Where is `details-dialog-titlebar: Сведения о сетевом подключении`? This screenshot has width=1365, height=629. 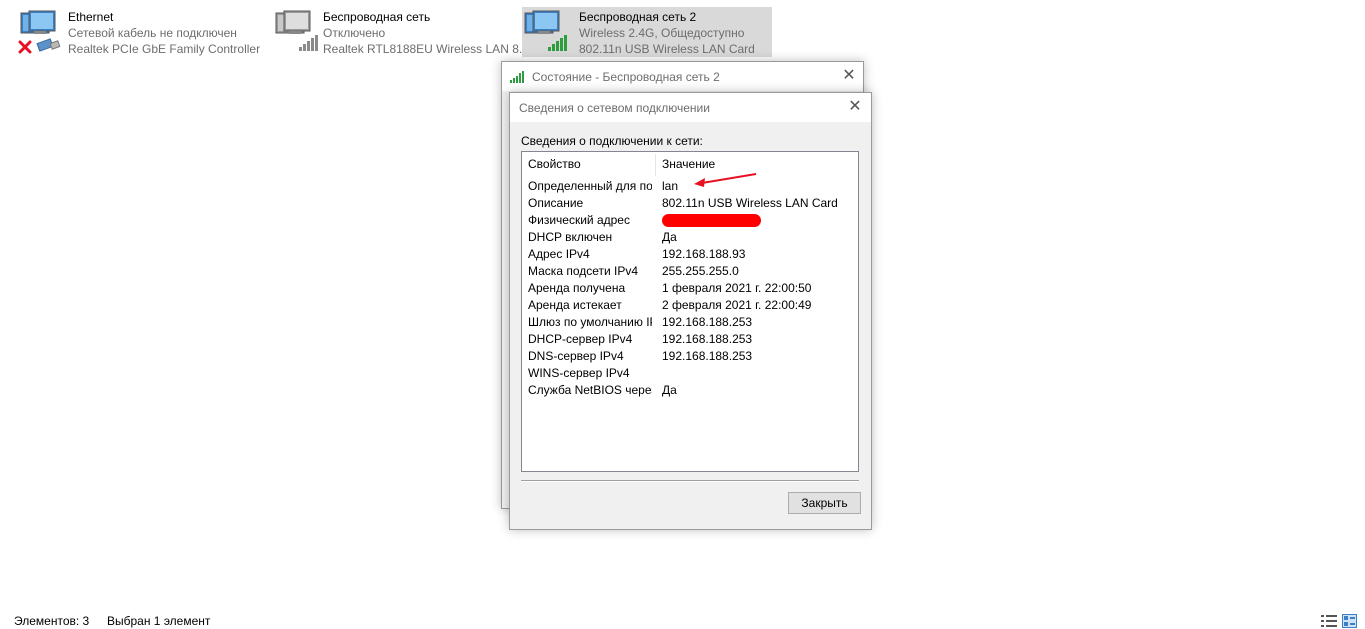 details-dialog-titlebar: Сведения о сетевом подключении is located at coordinates (690, 107).